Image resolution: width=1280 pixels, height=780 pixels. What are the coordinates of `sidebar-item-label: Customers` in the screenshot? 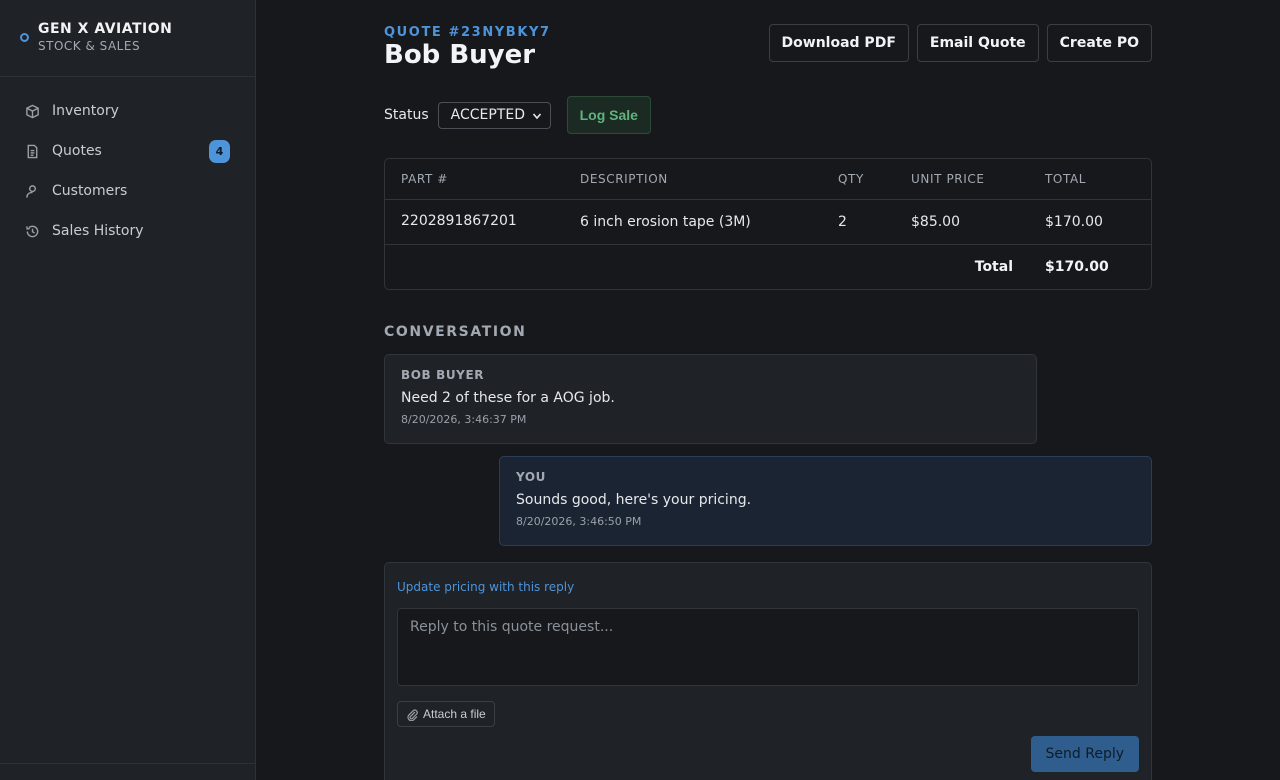 It's located at (90, 191).